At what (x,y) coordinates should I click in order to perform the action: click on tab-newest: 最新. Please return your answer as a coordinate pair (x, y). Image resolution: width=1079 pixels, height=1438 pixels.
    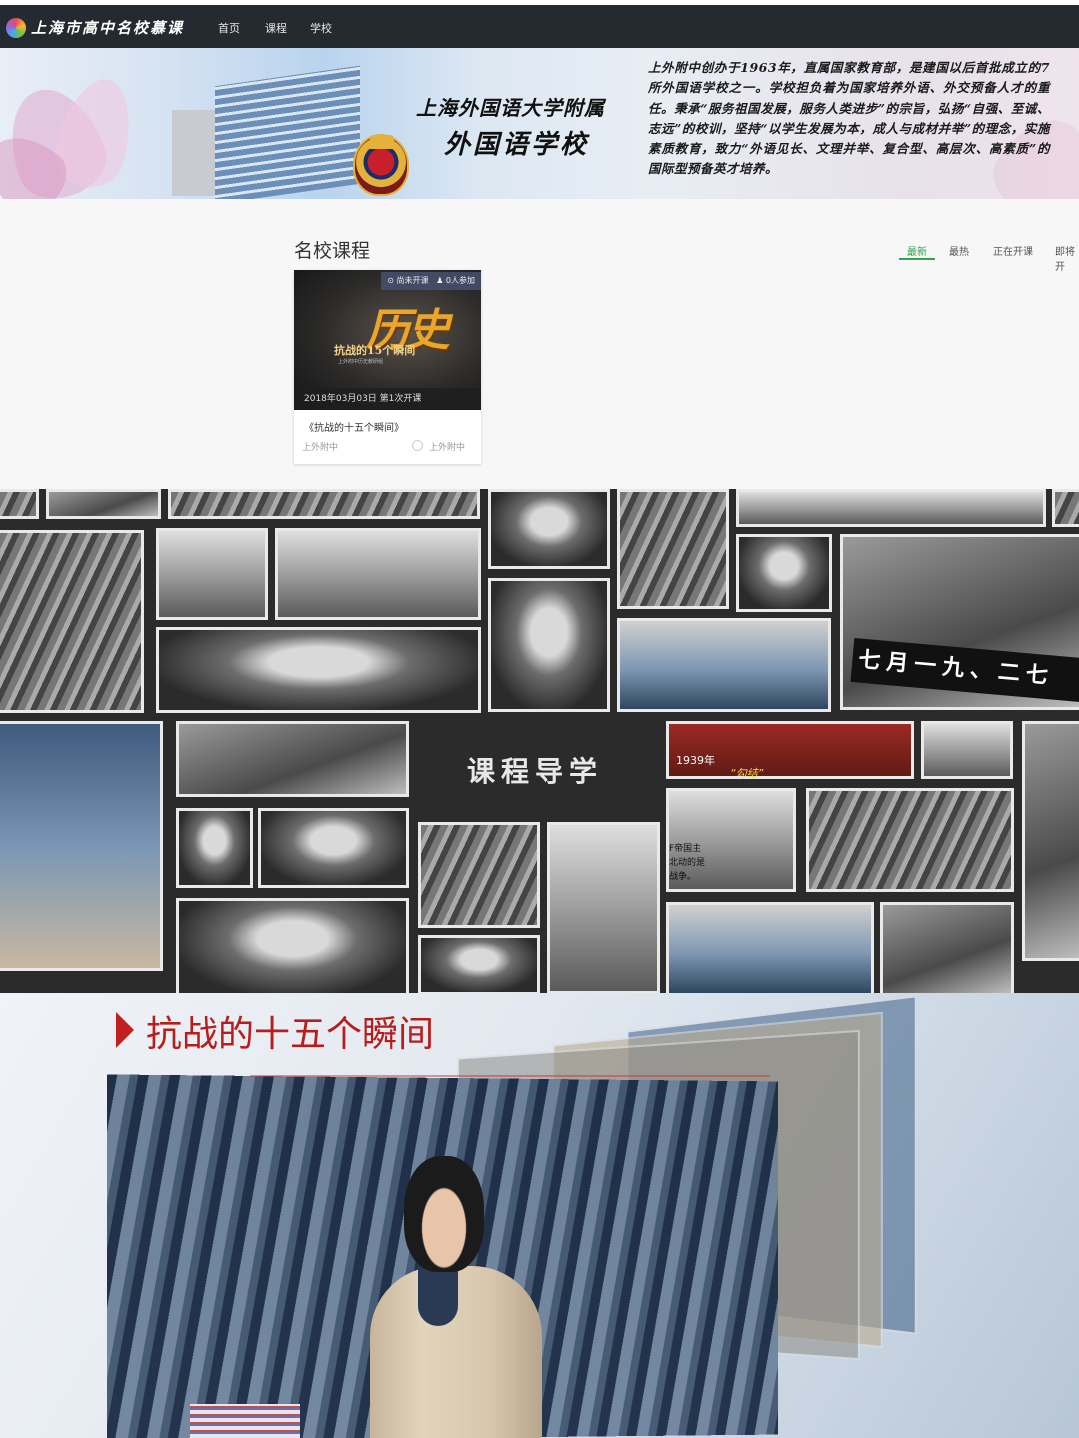
    Looking at the image, I should click on (917, 250).